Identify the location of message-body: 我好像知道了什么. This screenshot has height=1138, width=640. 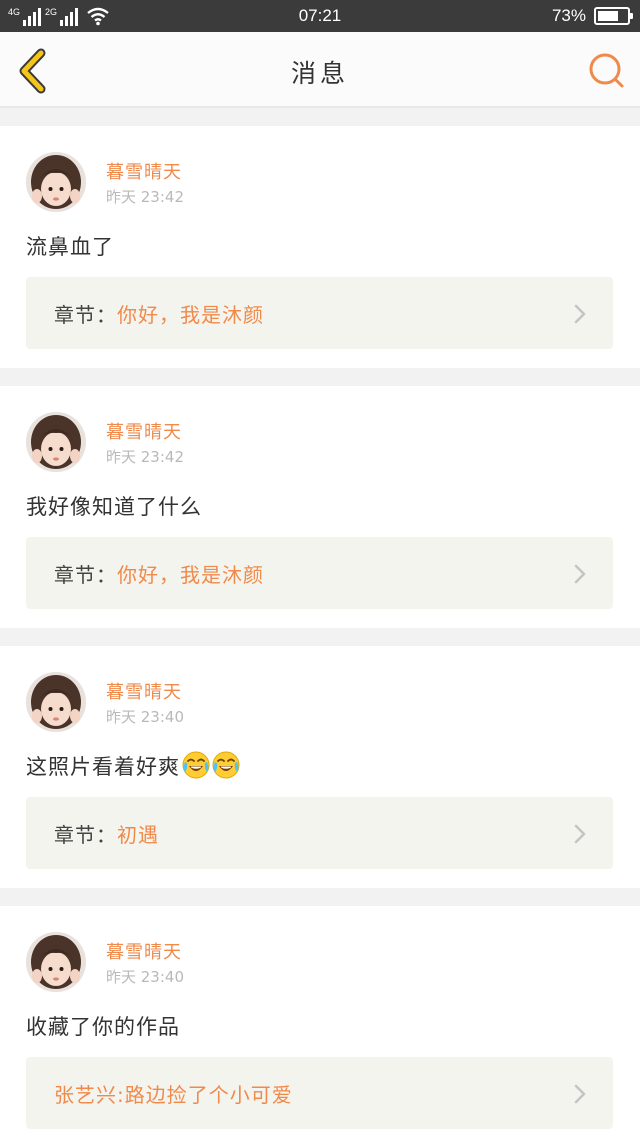
(114, 507).